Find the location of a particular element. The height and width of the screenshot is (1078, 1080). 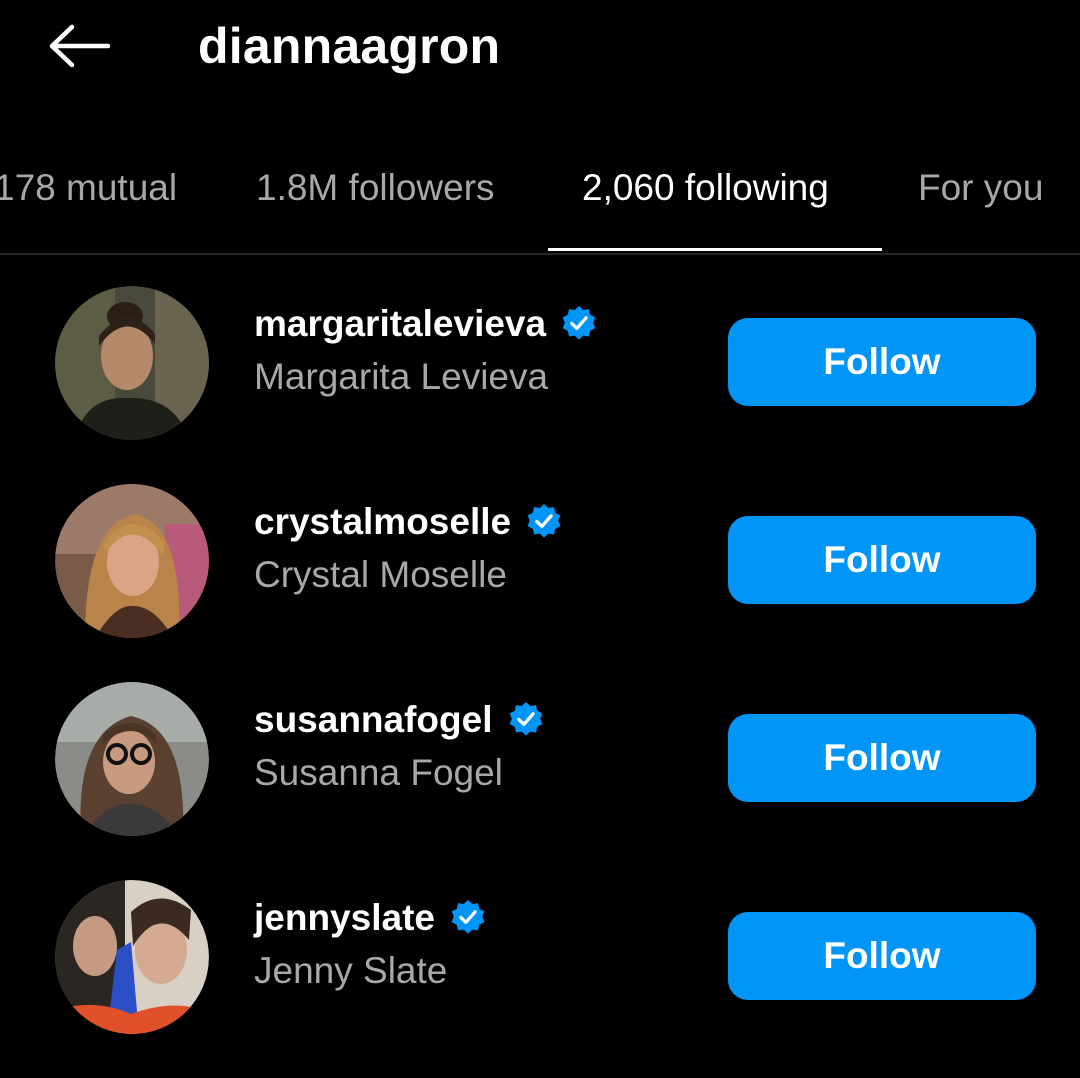

display-name: Crystal Moselle is located at coordinates (380, 574).